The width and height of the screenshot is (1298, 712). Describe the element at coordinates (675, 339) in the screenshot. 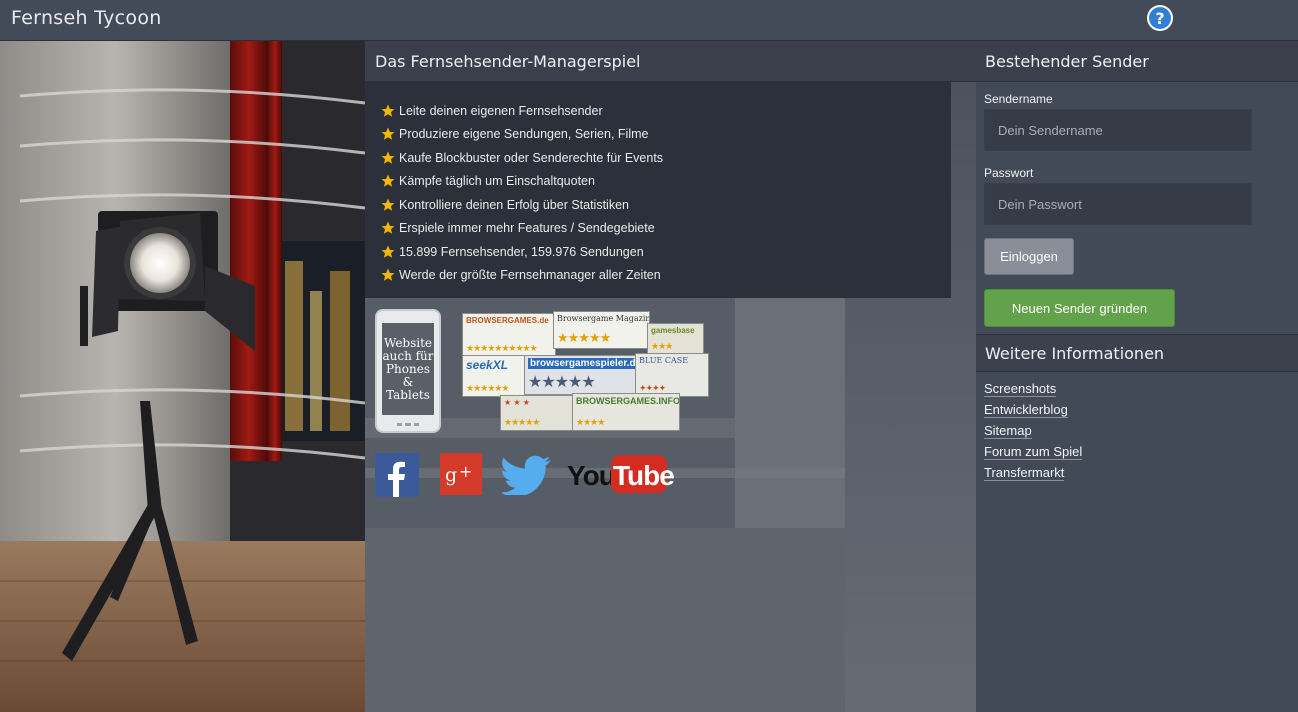

I see `rating-badge: gamesbase ★★★` at that location.